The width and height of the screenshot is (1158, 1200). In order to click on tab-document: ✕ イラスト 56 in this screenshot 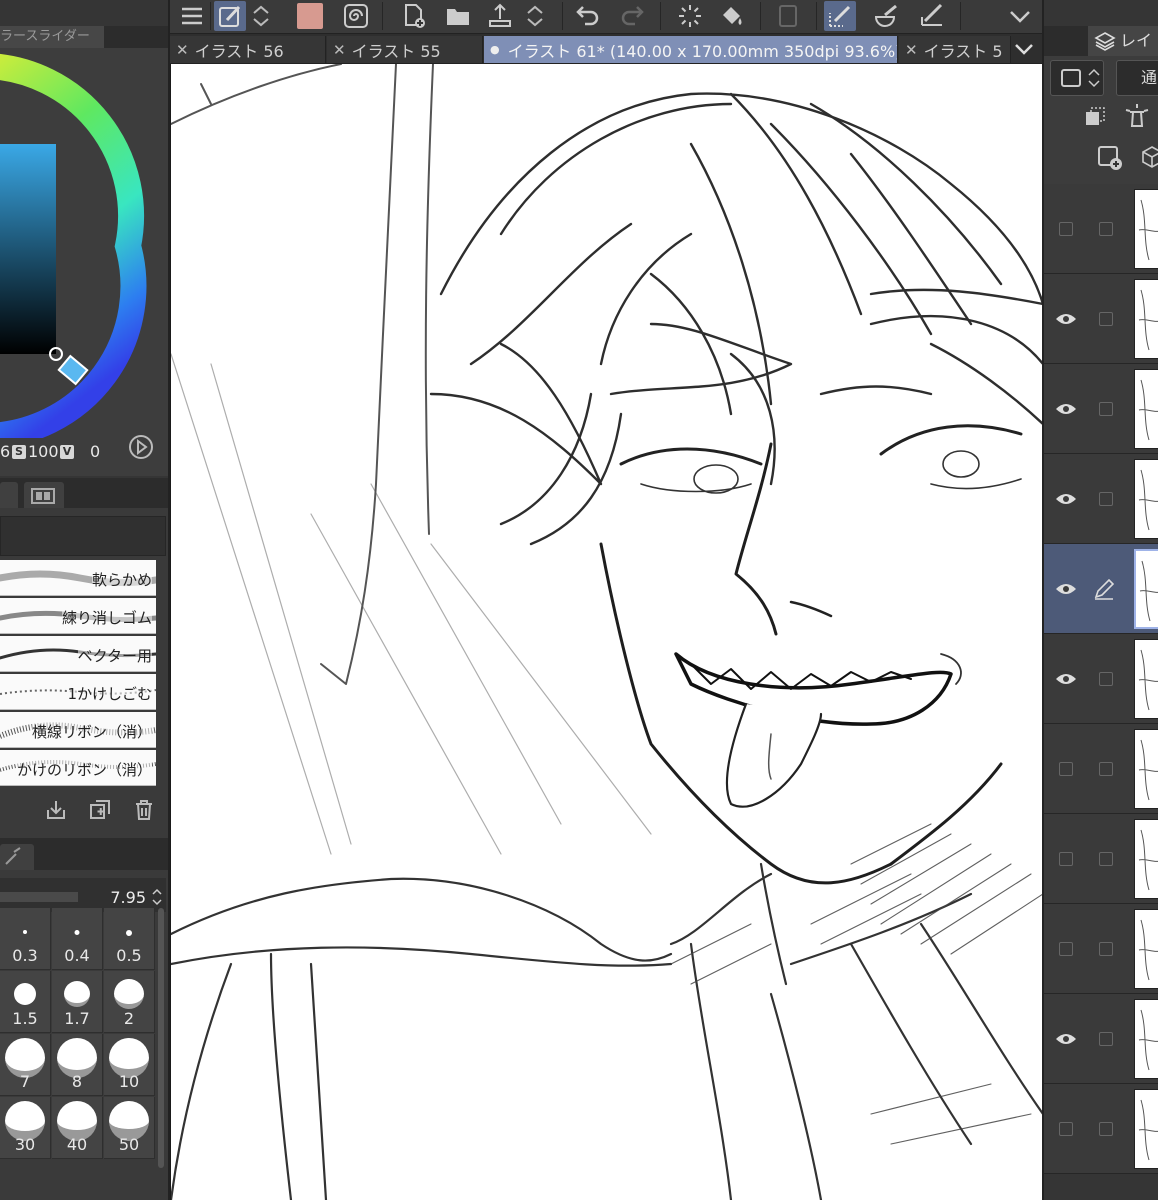, I will do `click(248, 49)`.